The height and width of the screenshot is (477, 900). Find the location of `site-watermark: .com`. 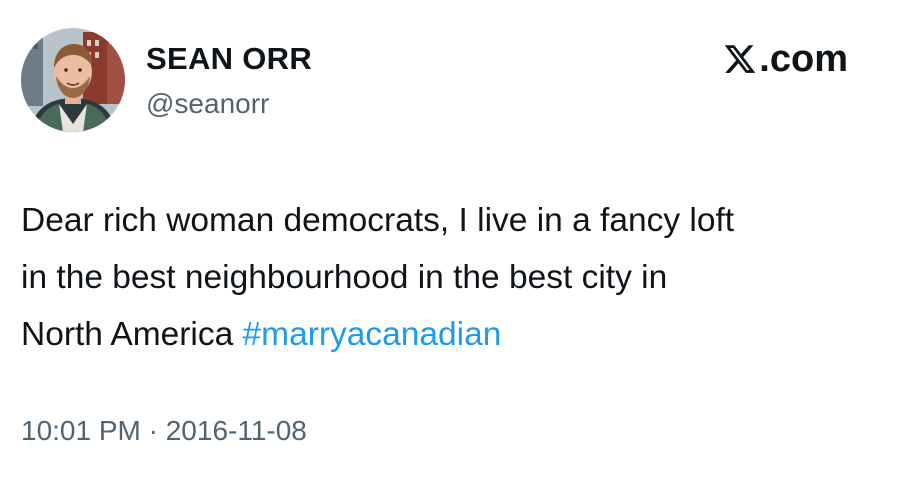

site-watermark: .com is located at coordinates (785, 59).